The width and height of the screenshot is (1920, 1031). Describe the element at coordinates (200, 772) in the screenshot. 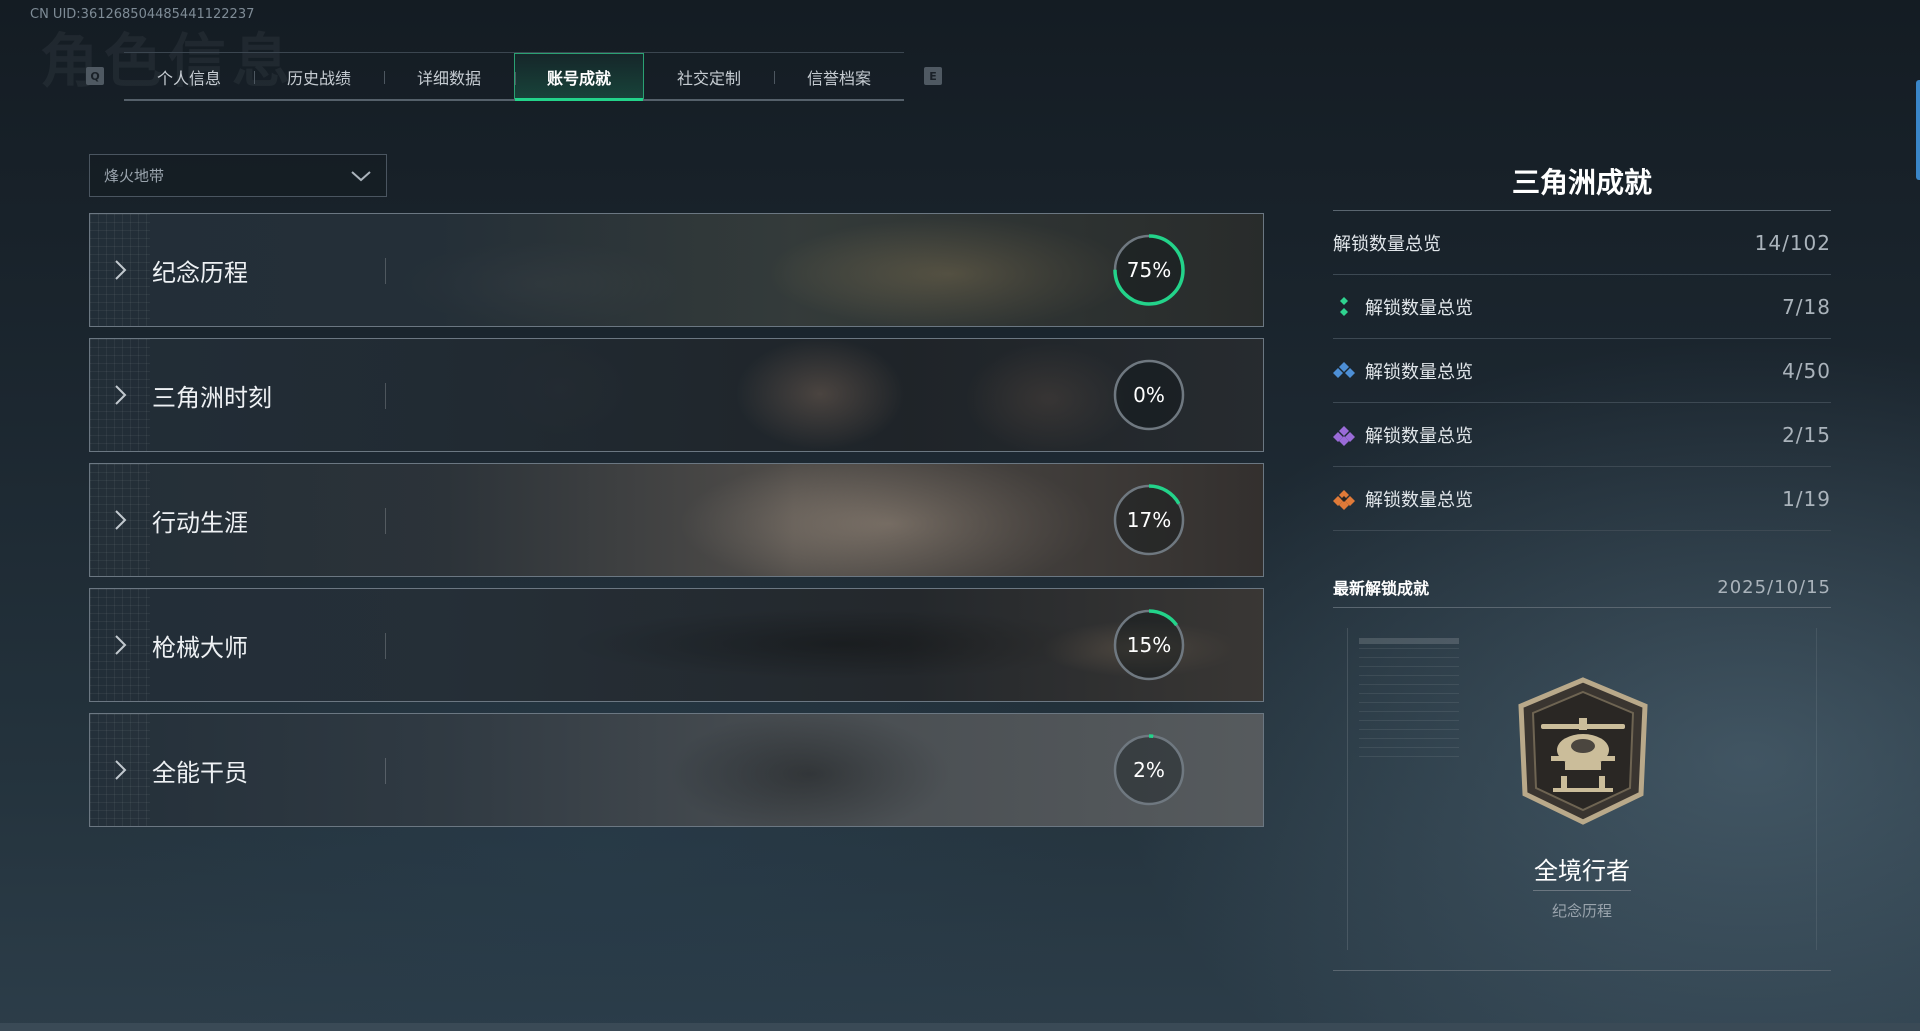

I see `category-name: 全能干员` at that location.